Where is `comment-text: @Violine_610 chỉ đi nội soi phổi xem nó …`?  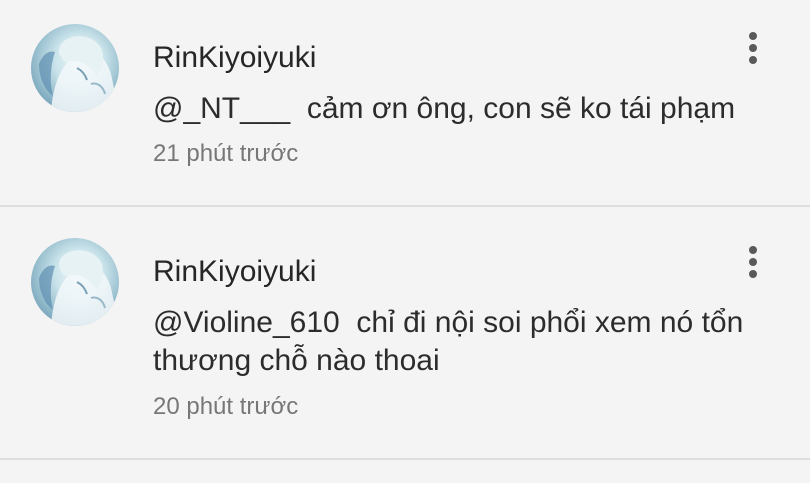 comment-text: @Violine_610 chỉ đi nội soi phổi xem nó … is located at coordinates (473, 342).